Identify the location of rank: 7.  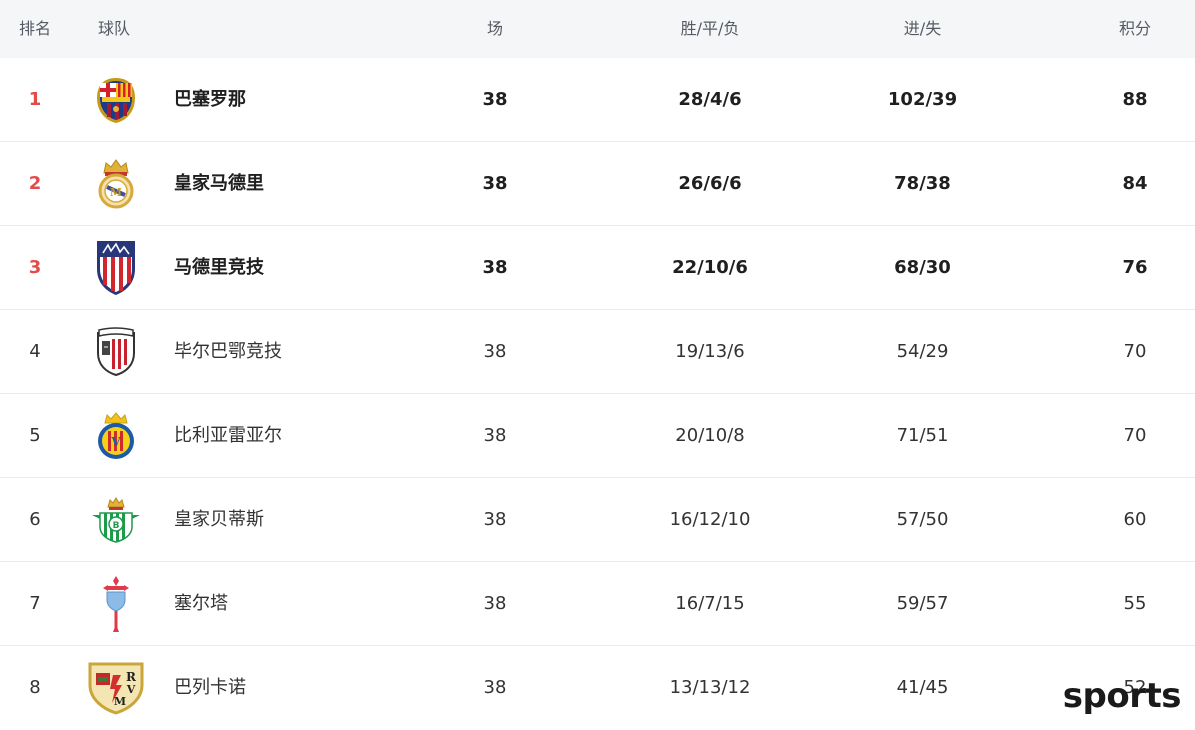
(35, 603).